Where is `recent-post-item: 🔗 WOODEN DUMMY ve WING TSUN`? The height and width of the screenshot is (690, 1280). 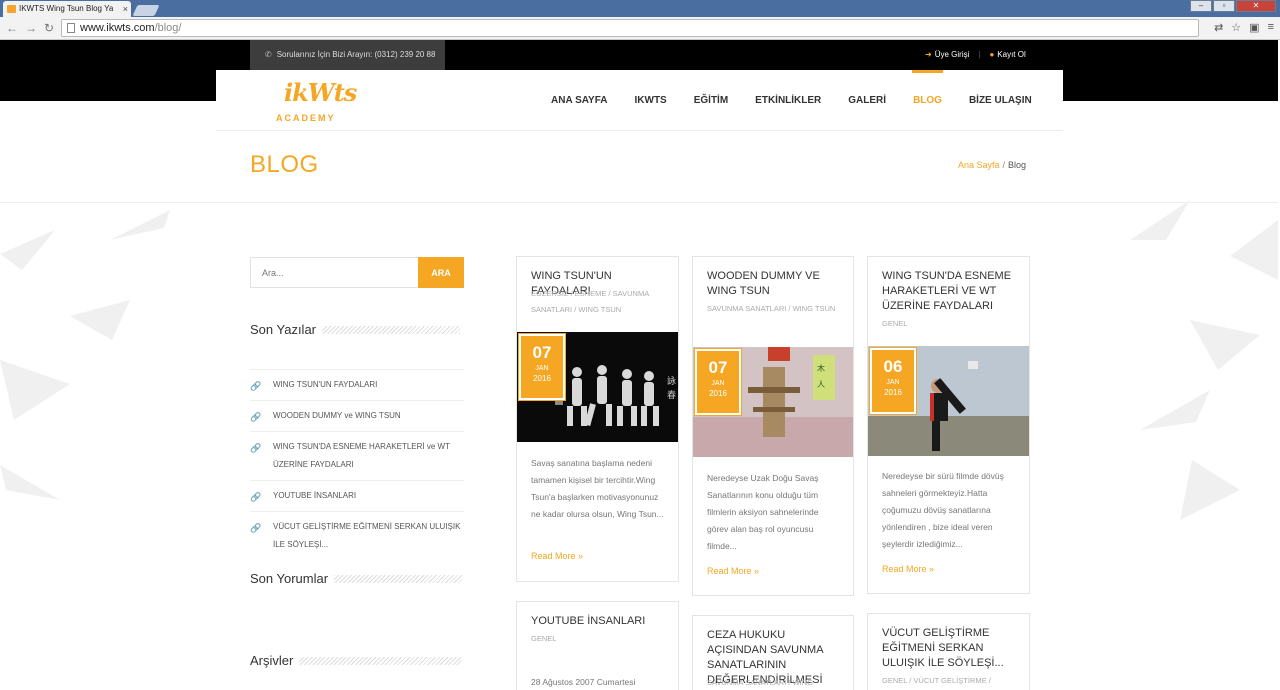
recent-post-item: 🔗 WOODEN DUMMY ve WING TSUN is located at coordinates (357, 415).